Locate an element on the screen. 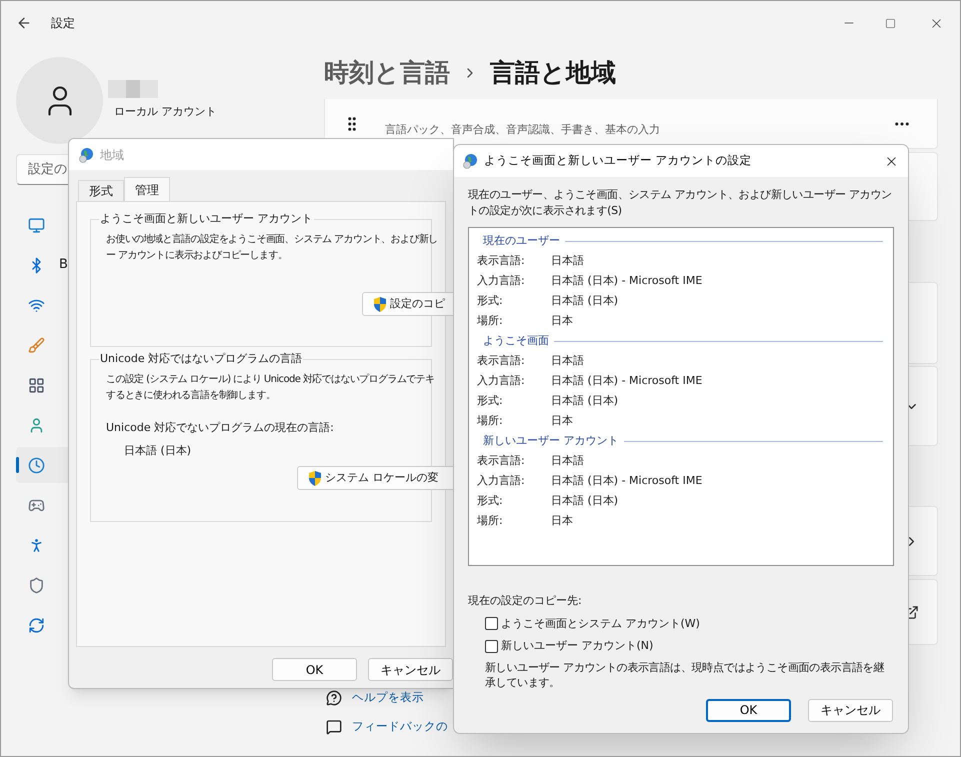 Image resolution: width=961 pixels, height=757 pixels. group-title: ようこそ画面と新しいユーザー アカウント is located at coordinates (206, 219).